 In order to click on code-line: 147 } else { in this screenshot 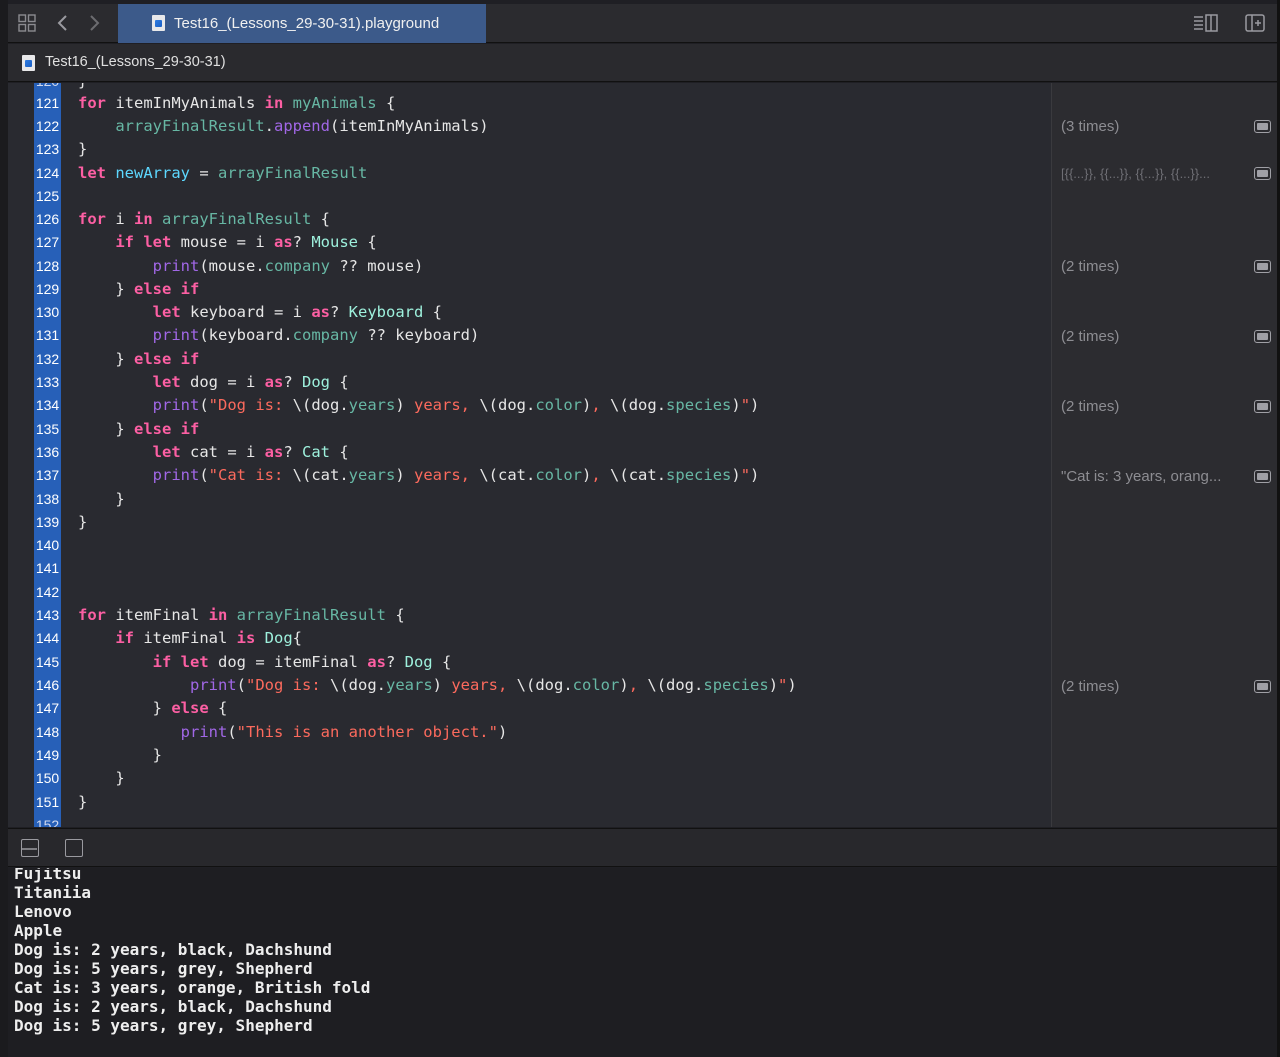, I will do `click(131, 708)`.